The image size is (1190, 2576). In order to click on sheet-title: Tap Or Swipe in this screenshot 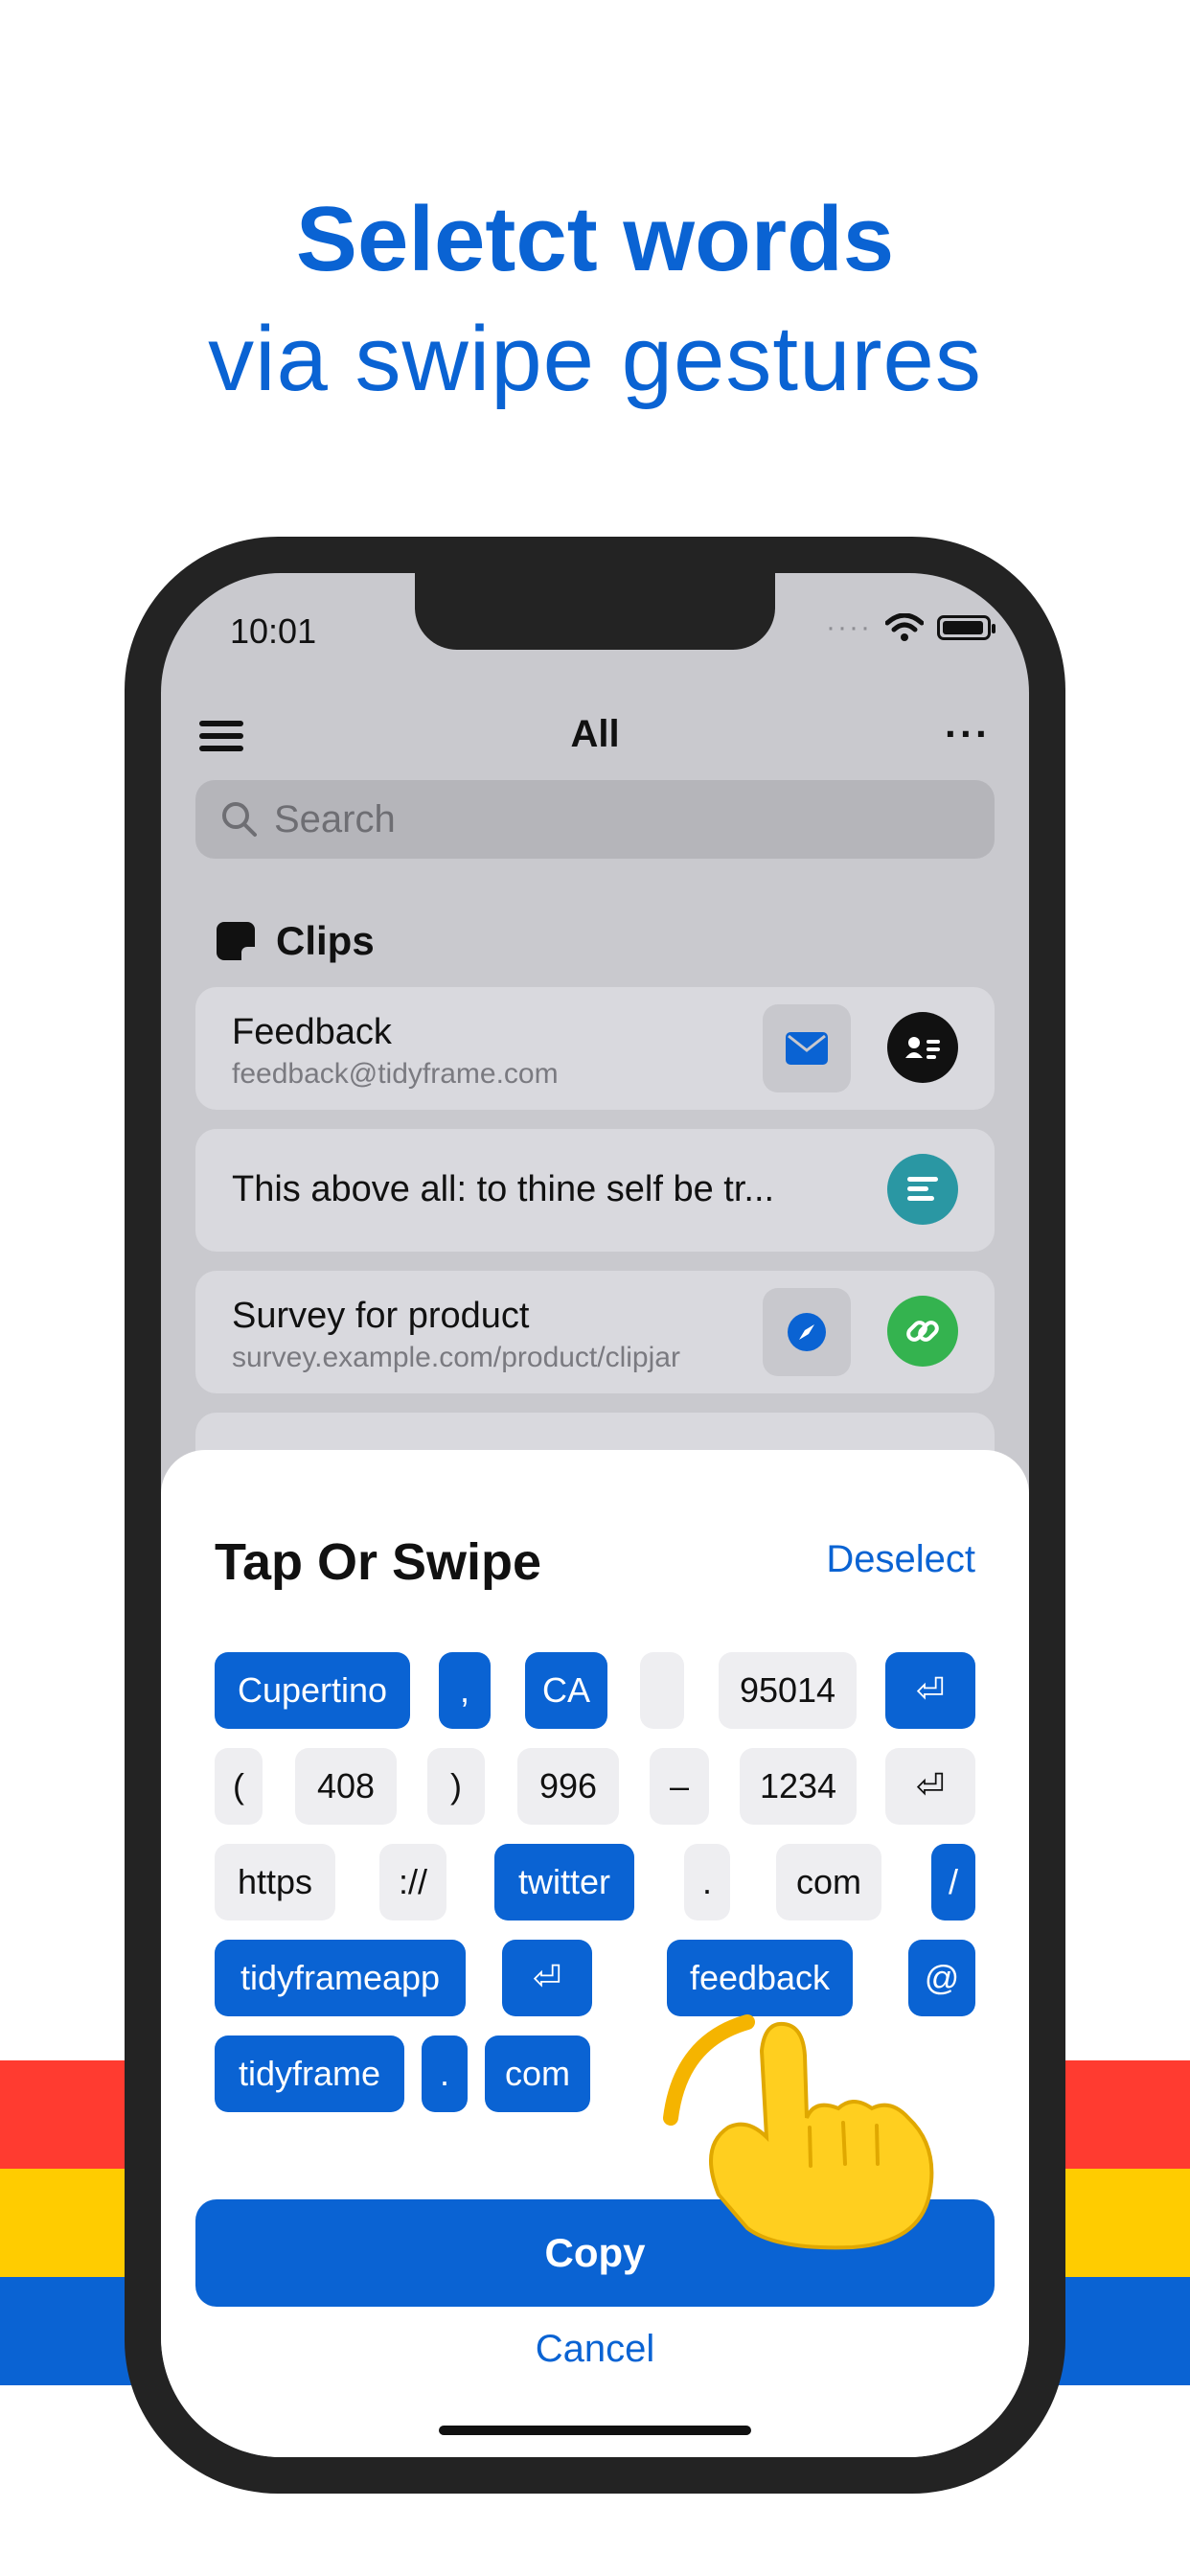, I will do `click(379, 1562)`.